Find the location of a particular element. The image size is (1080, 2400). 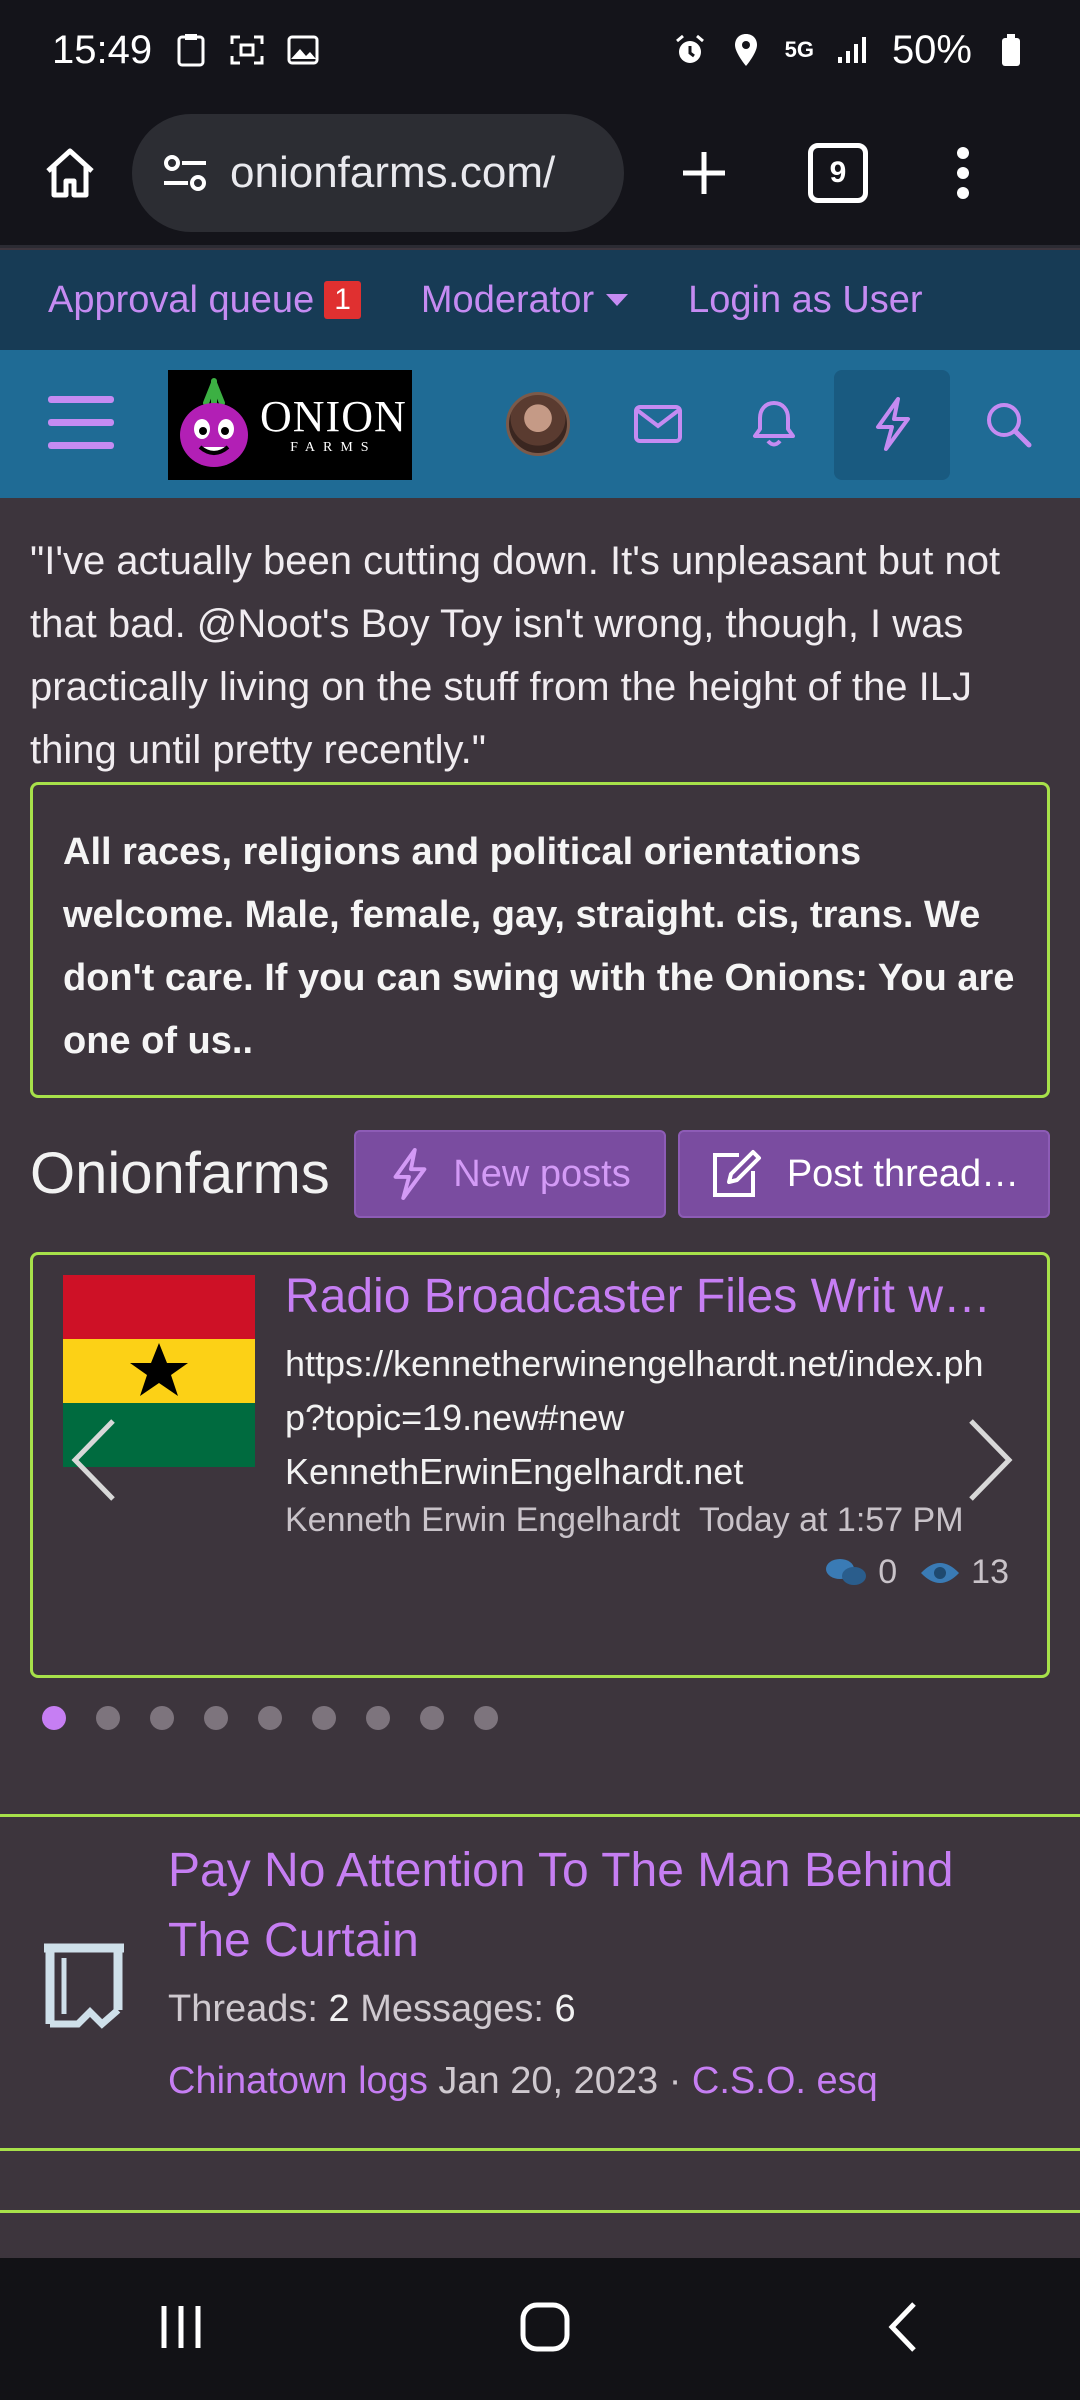

login-as-user-label: Login as User is located at coordinates (805, 299).